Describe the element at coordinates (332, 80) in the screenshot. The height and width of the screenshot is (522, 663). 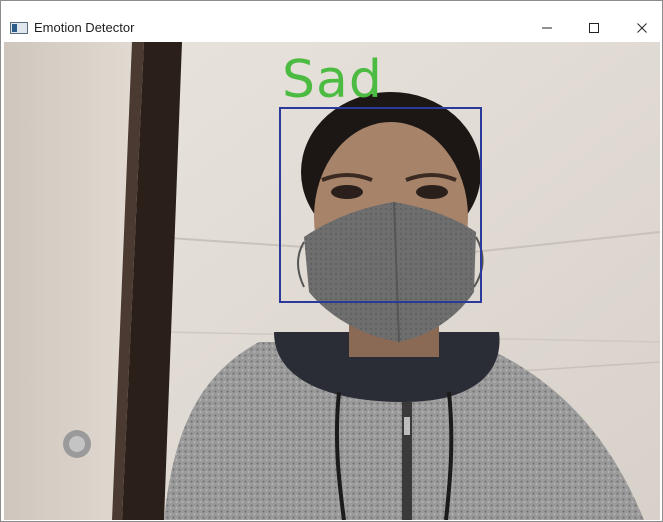
I see `emotion-label: Sad` at that location.